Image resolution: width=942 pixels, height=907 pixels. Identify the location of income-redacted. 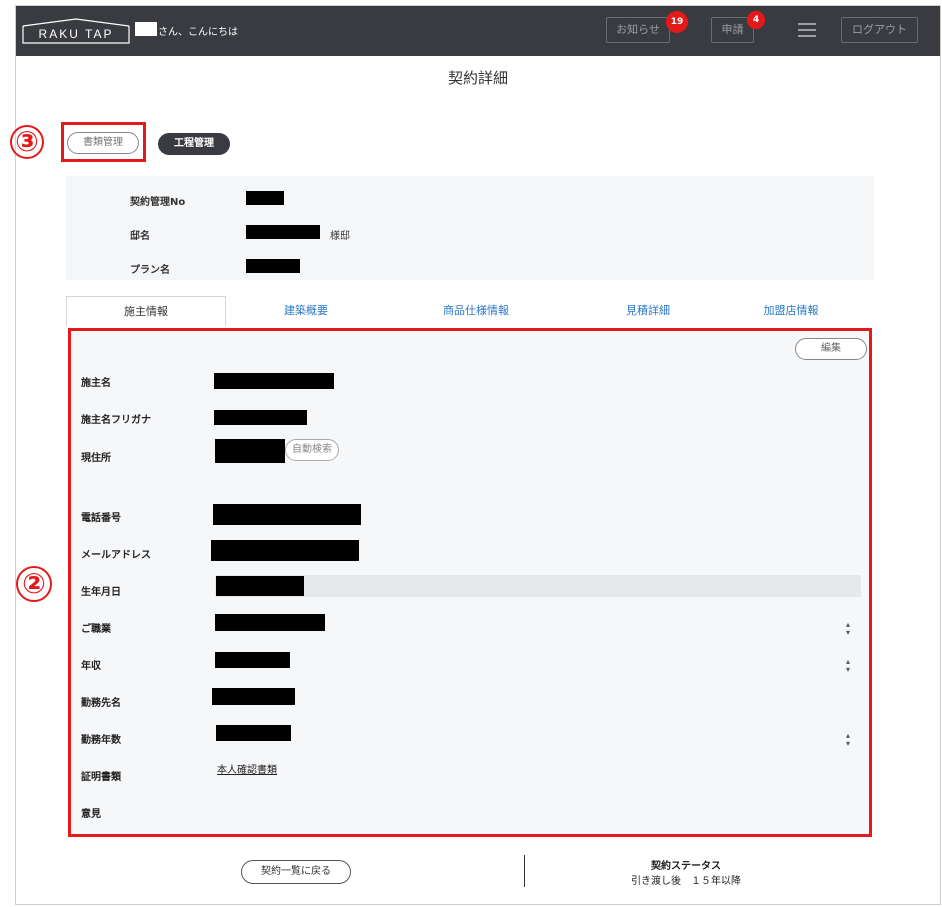
(252, 660).